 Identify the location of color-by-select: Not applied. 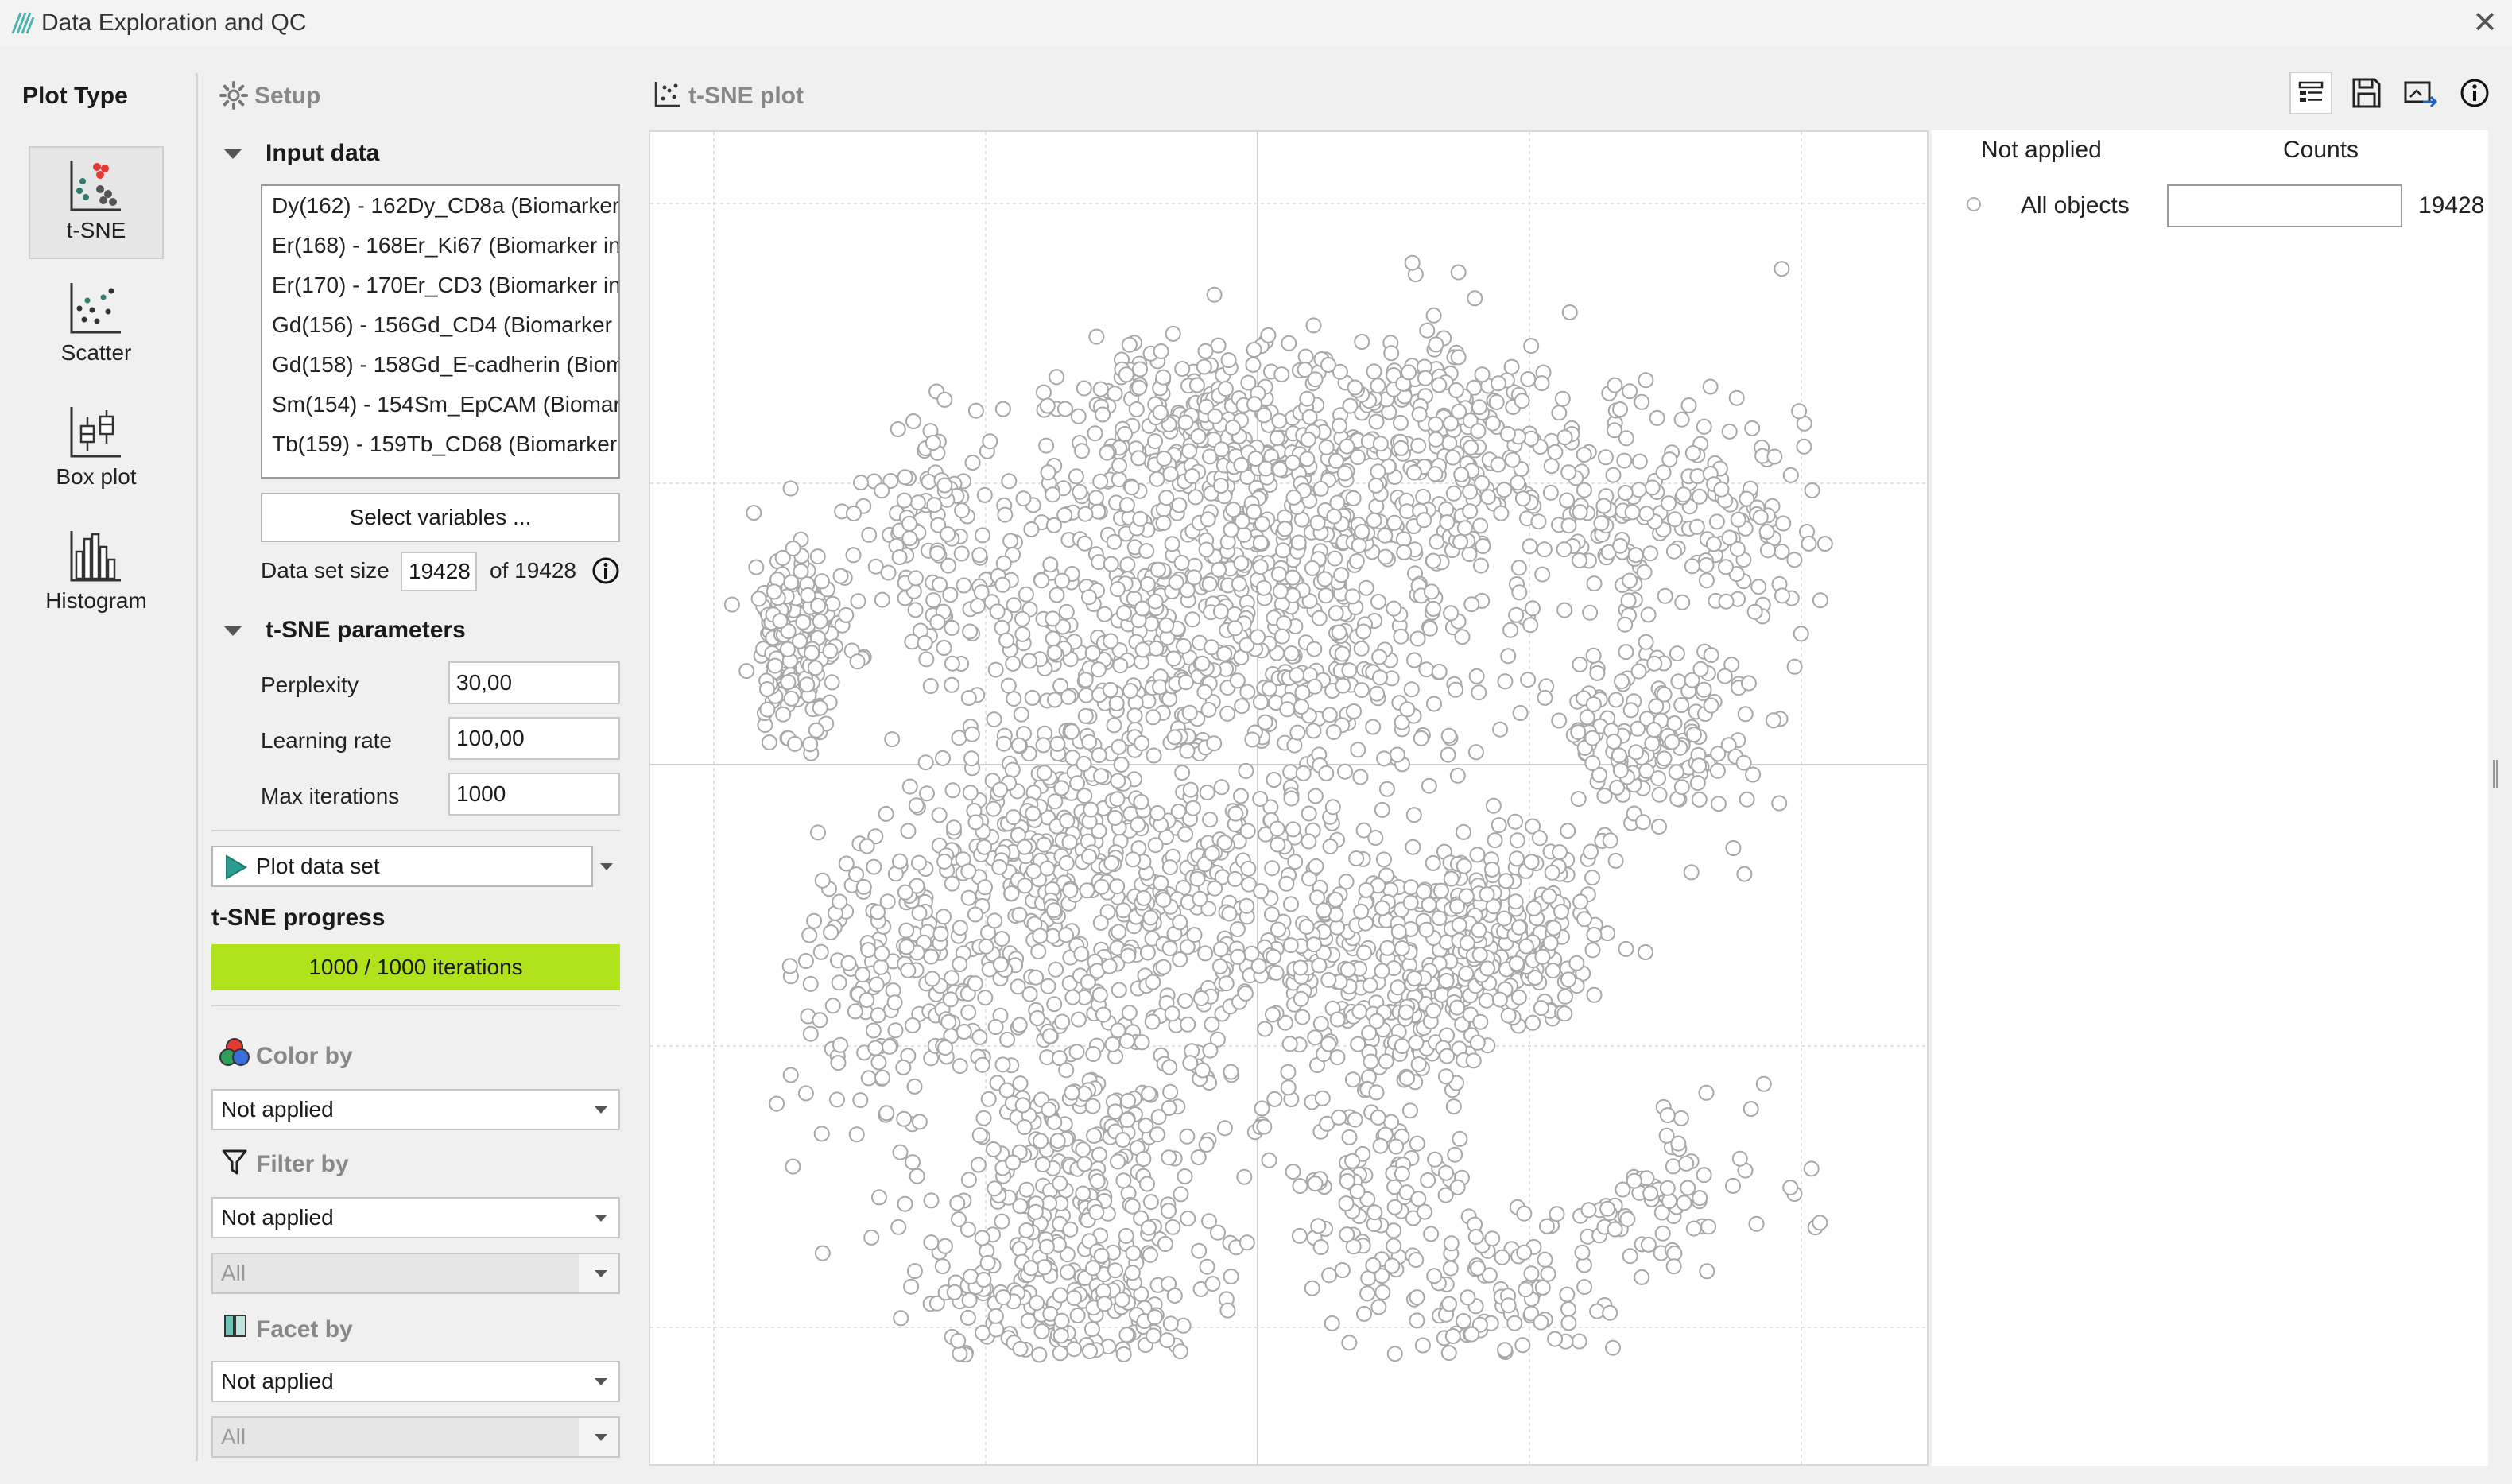
(415, 1109).